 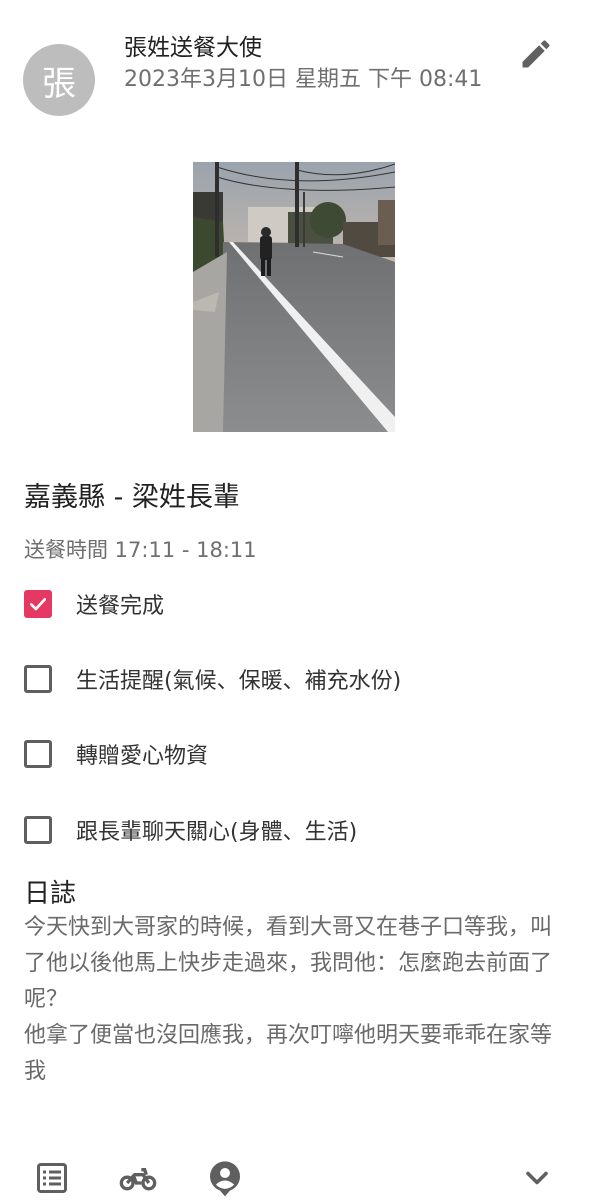 I want to click on profile-location-button, so click(x=225, y=1178).